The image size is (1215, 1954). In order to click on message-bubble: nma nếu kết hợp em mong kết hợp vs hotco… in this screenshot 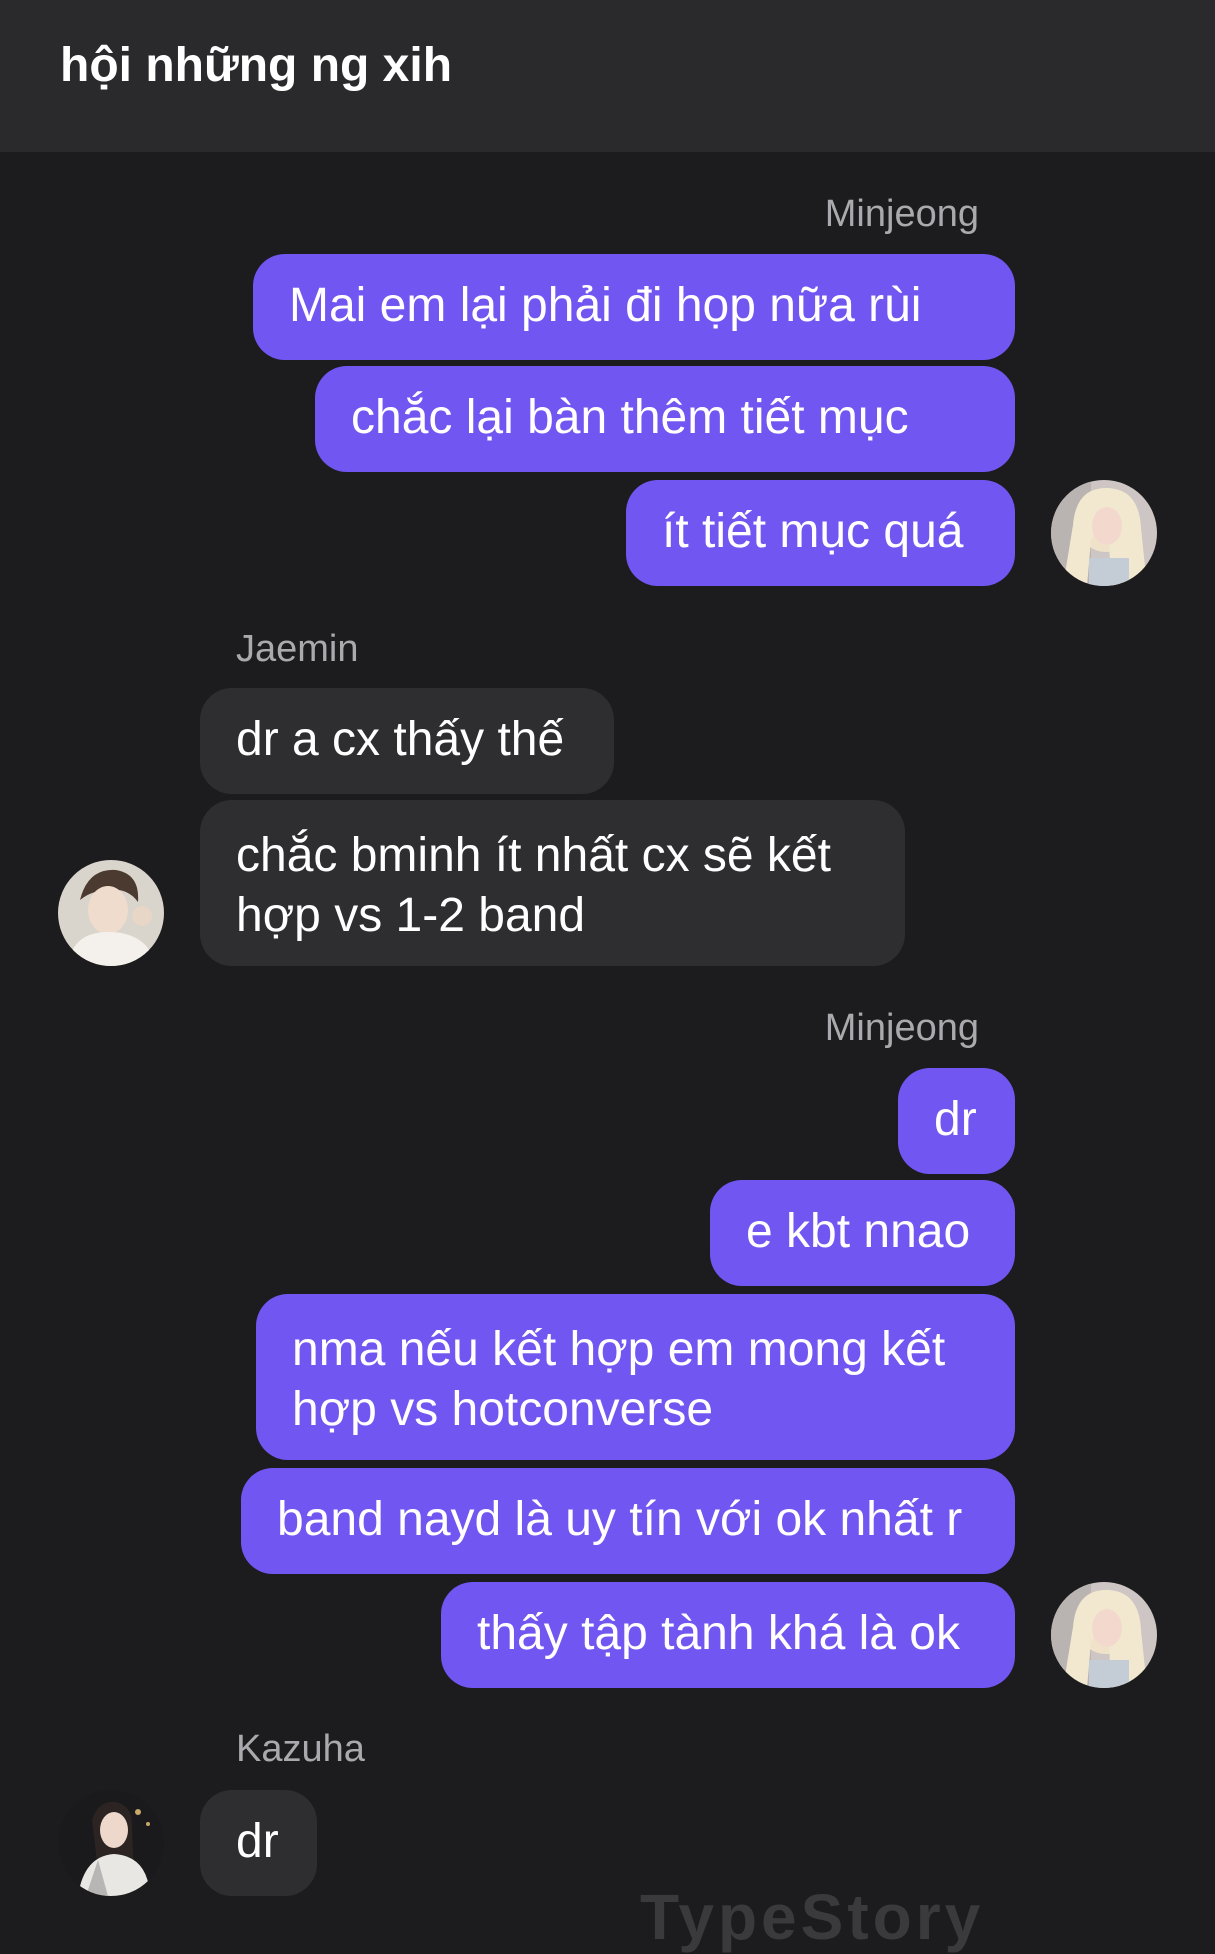, I will do `click(635, 1377)`.